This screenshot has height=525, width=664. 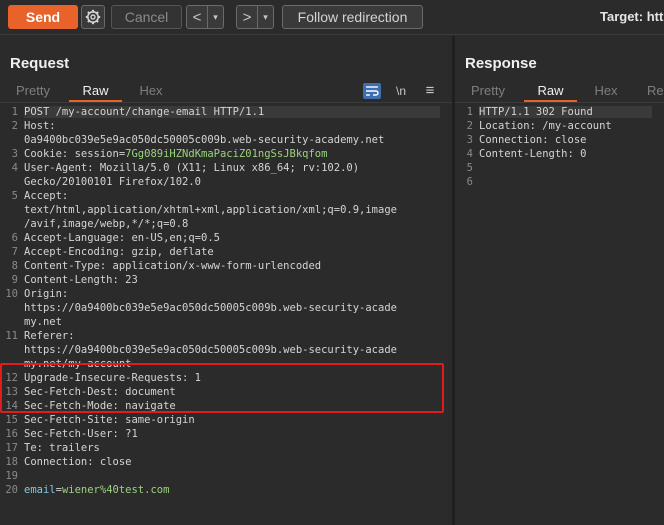 I want to click on code-line: Sec-Fetch-Site: same-origin, so click(x=109, y=420).